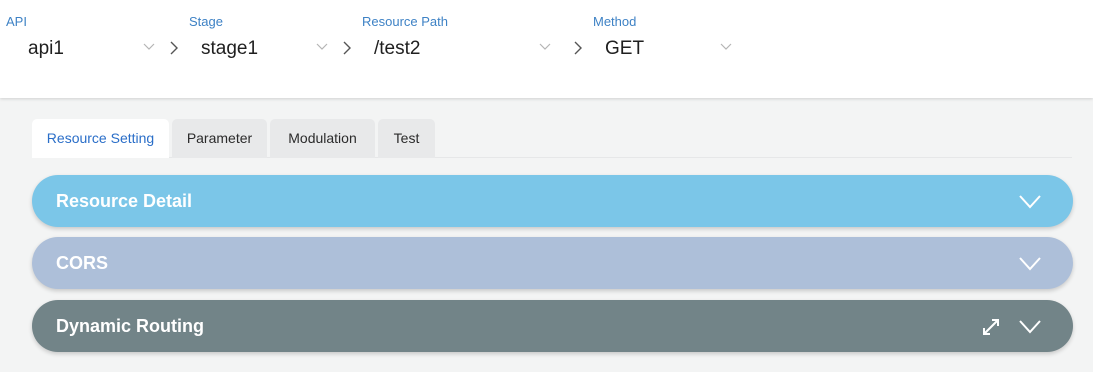  Describe the element at coordinates (82, 263) in the screenshot. I see `panel-title: CORS` at that location.